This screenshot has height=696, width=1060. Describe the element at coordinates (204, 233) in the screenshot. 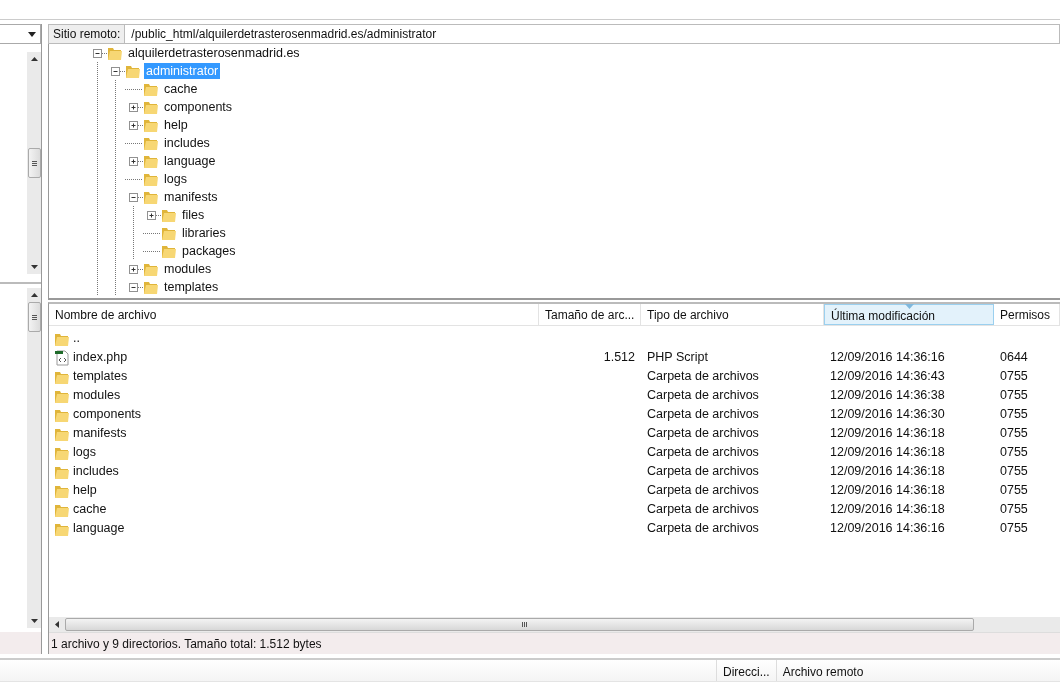

I see `tree-item: libraries` at that location.